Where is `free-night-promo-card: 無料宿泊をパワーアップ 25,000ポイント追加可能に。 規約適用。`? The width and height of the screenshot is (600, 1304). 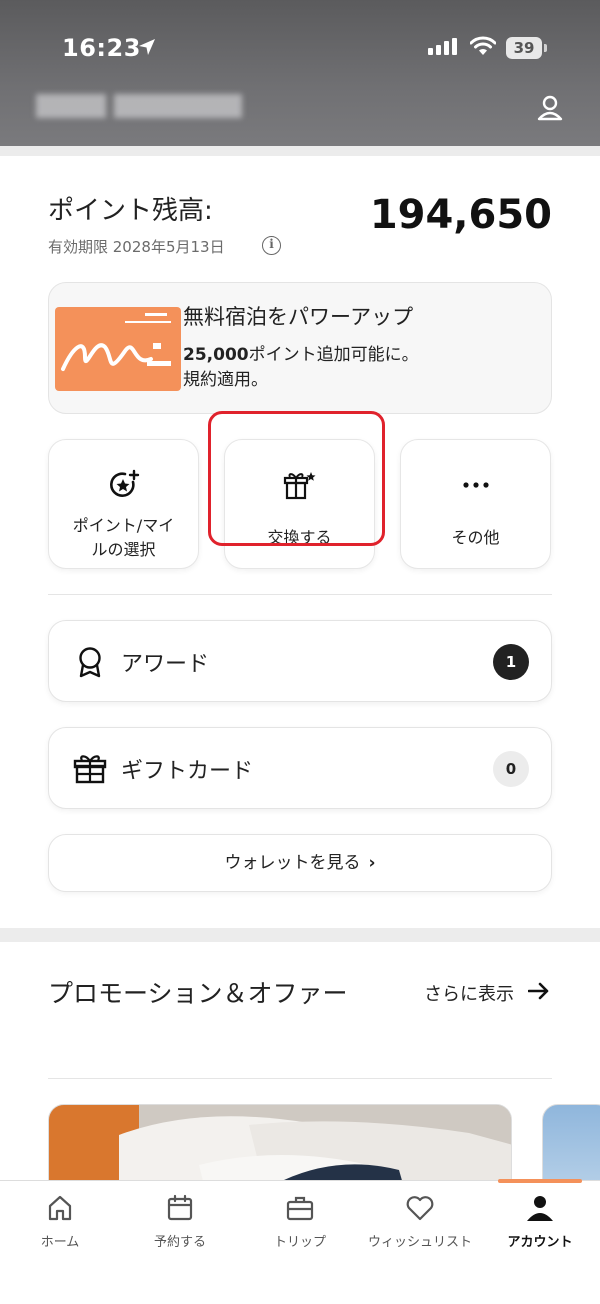
free-night-promo-card: 無料宿泊をパワーアップ 25,000ポイント追加可能に。 規約適用。 is located at coordinates (300, 348).